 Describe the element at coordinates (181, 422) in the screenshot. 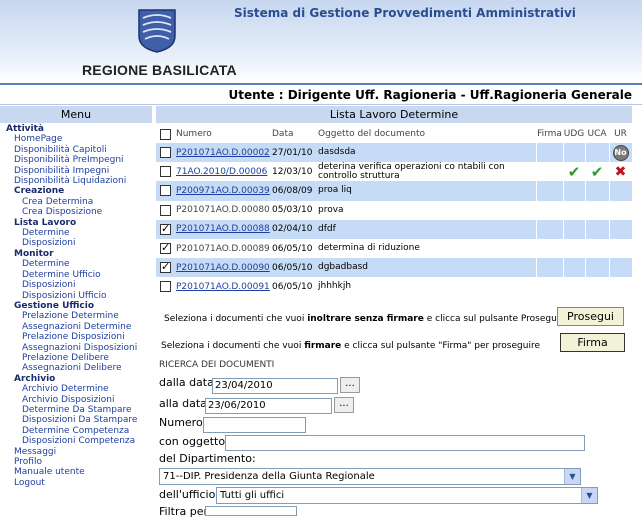

I see `numero-label: Numero` at that location.